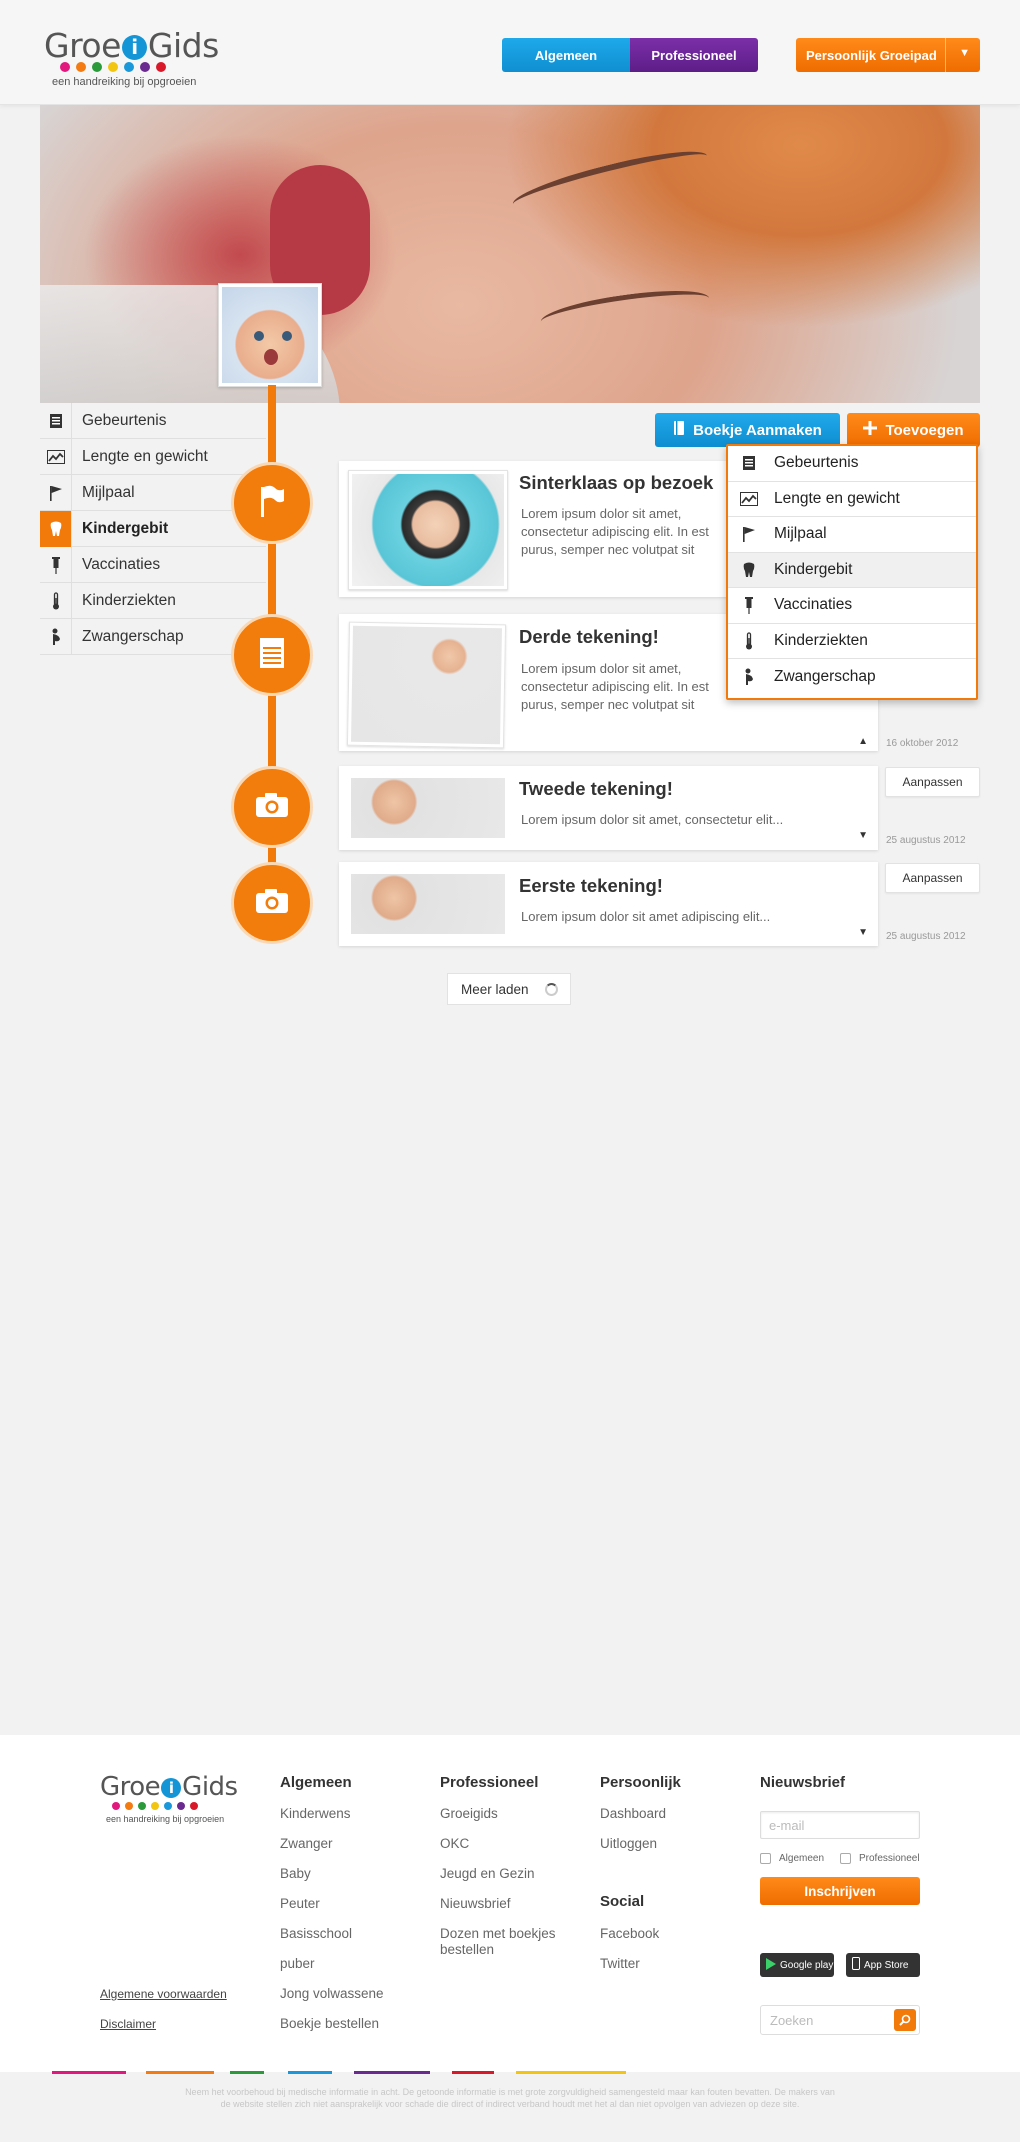  What do you see at coordinates (316, 1934) in the screenshot?
I see `footer-link: Basisschool` at bounding box center [316, 1934].